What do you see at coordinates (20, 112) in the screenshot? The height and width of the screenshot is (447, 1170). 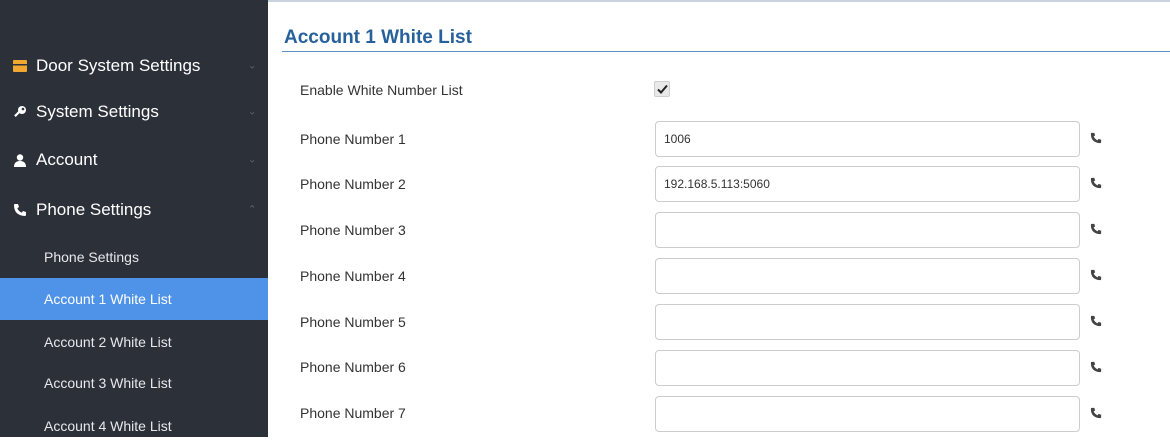 I see `key-icon` at bounding box center [20, 112].